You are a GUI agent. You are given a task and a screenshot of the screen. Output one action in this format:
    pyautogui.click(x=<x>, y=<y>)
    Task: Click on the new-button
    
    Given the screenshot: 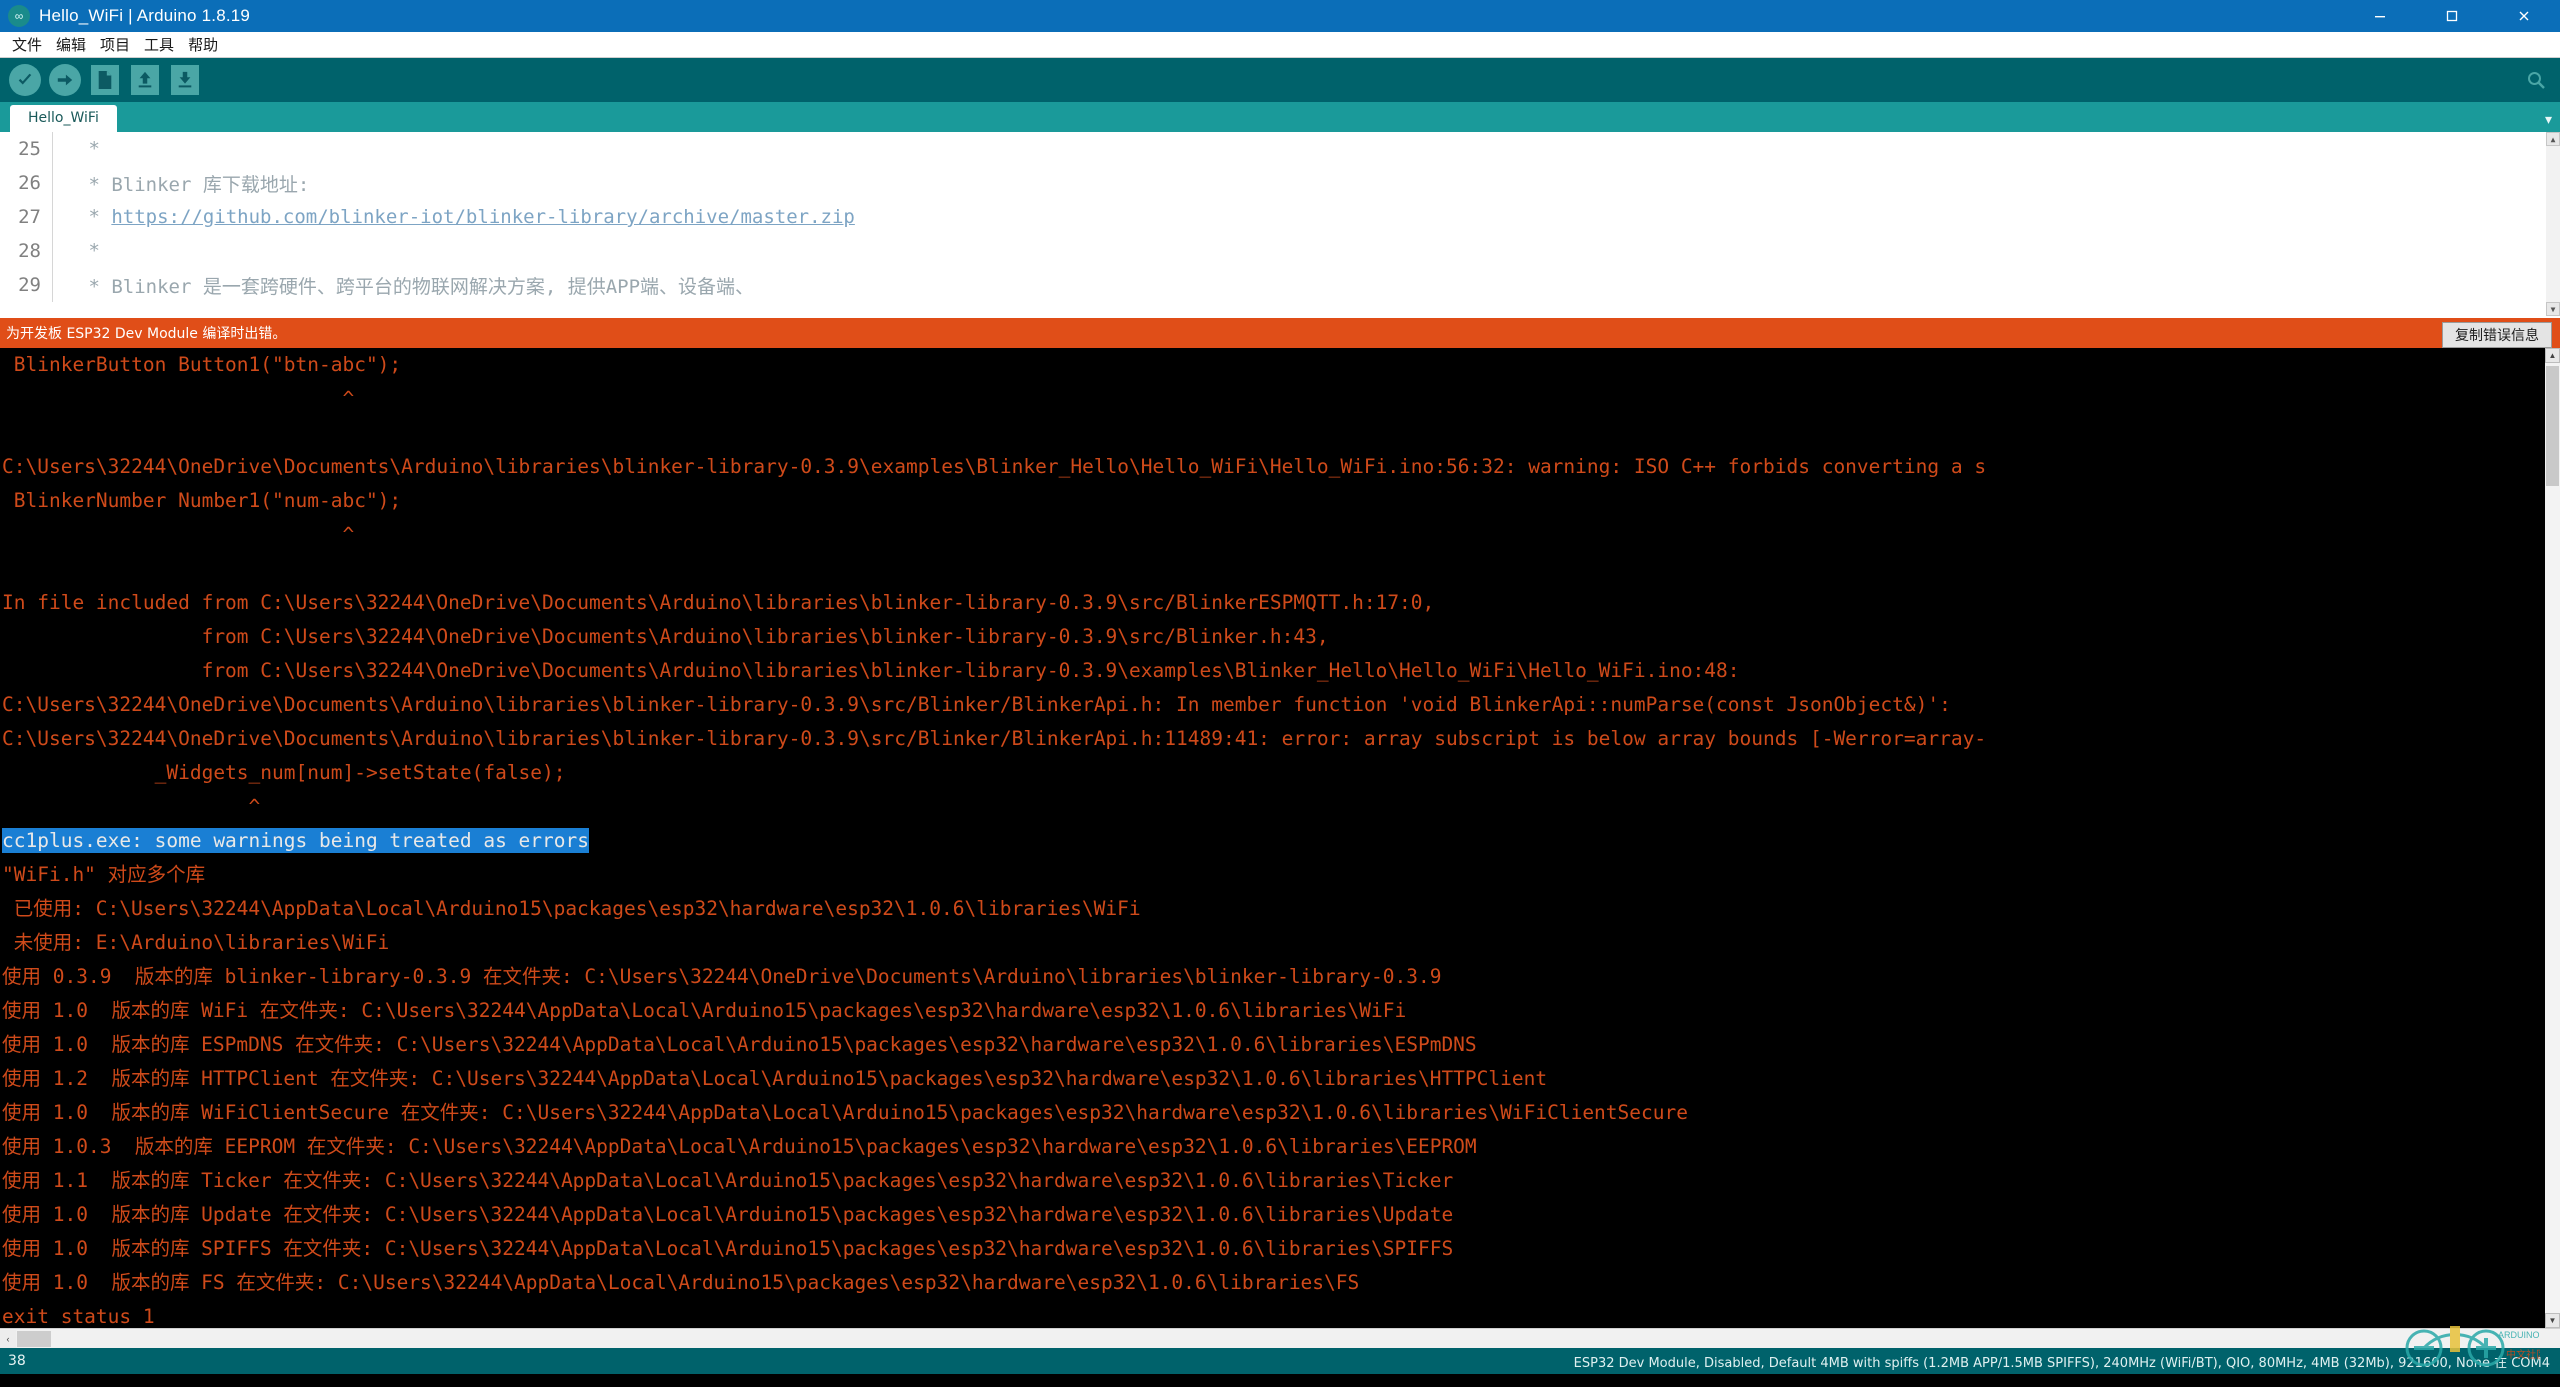 What is the action you would take?
    pyautogui.click(x=105, y=80)
    